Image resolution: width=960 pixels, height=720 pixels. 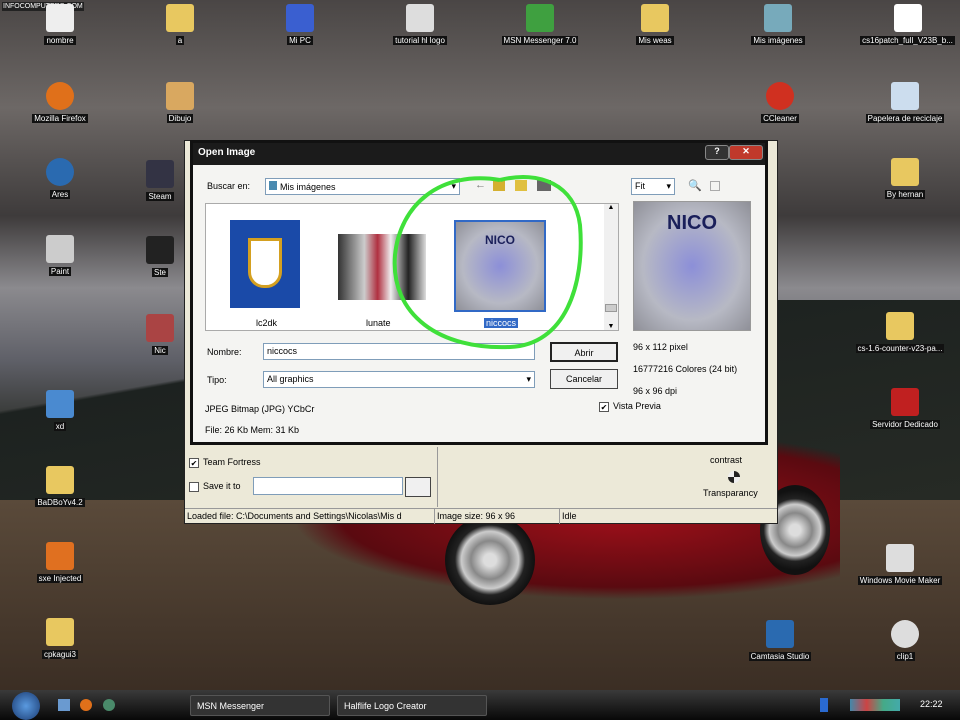 What do you see at coordinates (611, 267) in the screenshot?
I see `scrollbar: ▲ ▼` at bounding box center [611, 267].